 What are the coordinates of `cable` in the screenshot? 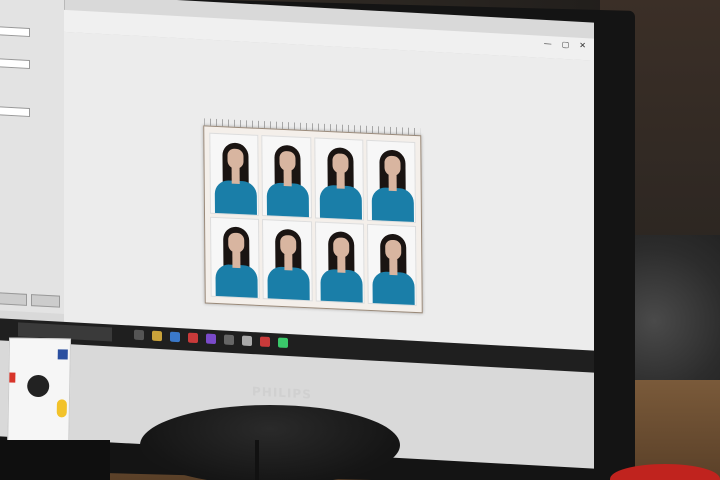 It's located at (257, 460).